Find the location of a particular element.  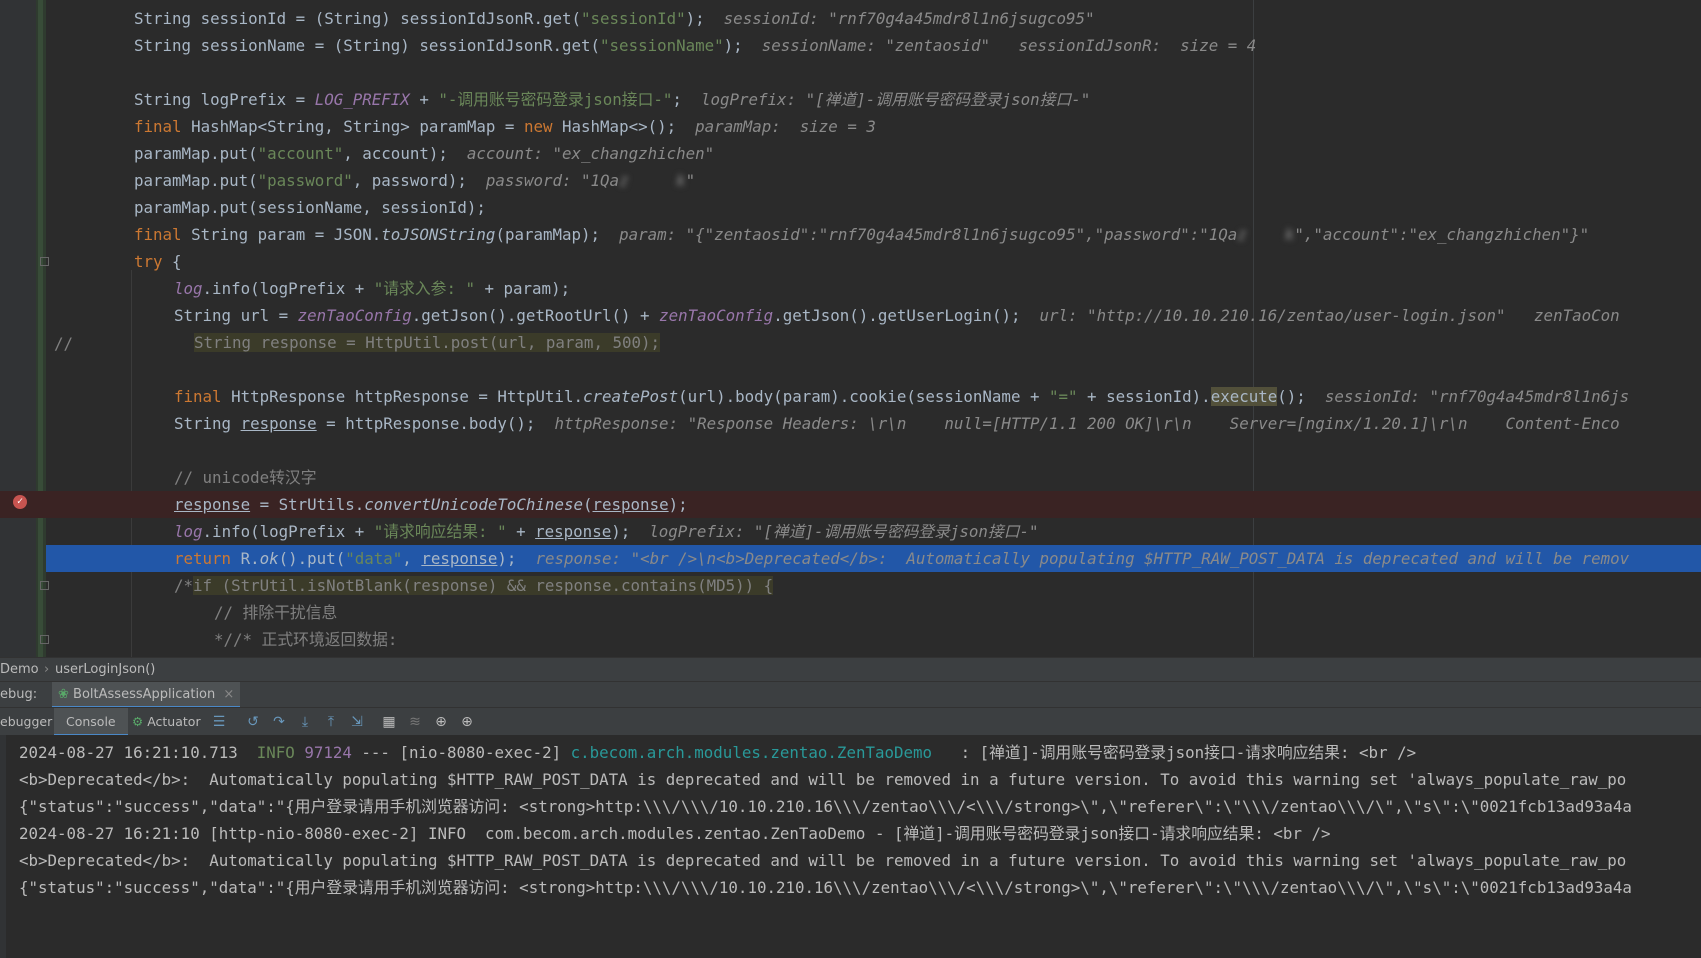

trace-icon: ≋ is located at coordinates (415, 722).